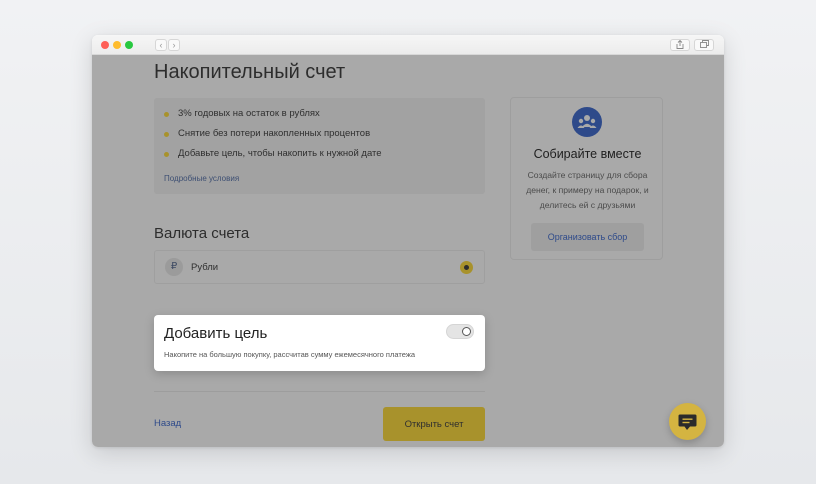 The height and width of the screenshot is (484, 816). Describe the element at coordinates (704, 45) in the screenshot. I see `tabs-overview-icon` at that location.